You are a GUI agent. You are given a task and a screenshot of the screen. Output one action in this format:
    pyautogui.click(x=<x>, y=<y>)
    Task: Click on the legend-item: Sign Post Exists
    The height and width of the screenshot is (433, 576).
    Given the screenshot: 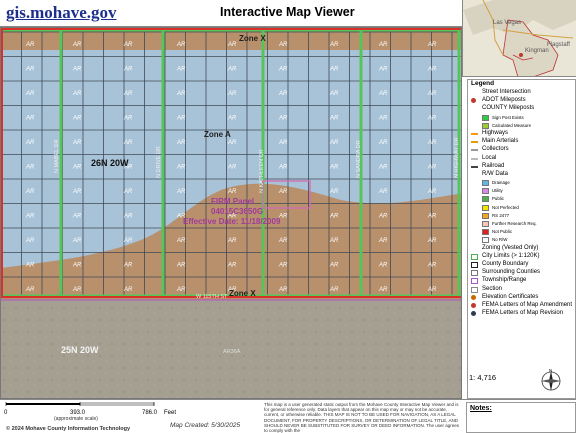 What is the action you would take?
    pyautogui.click(x=521, y=118)
    